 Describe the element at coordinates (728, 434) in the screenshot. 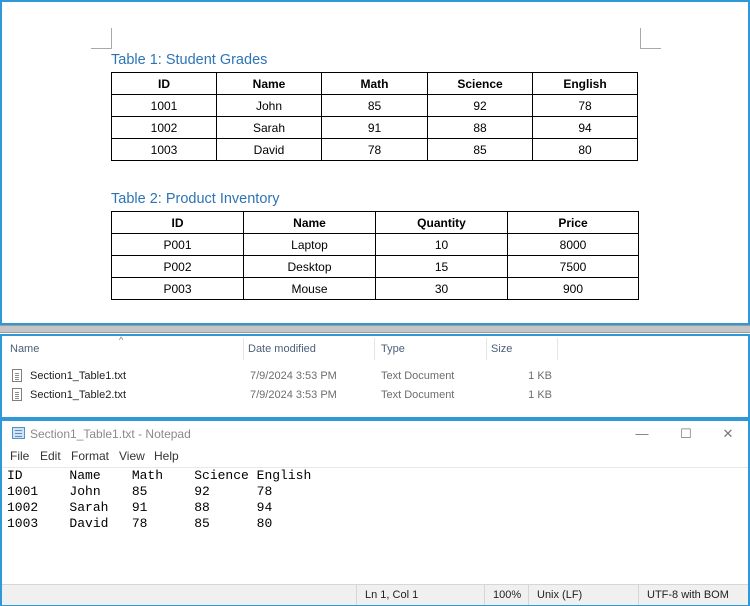

I see `close-button: ✕` at that location.